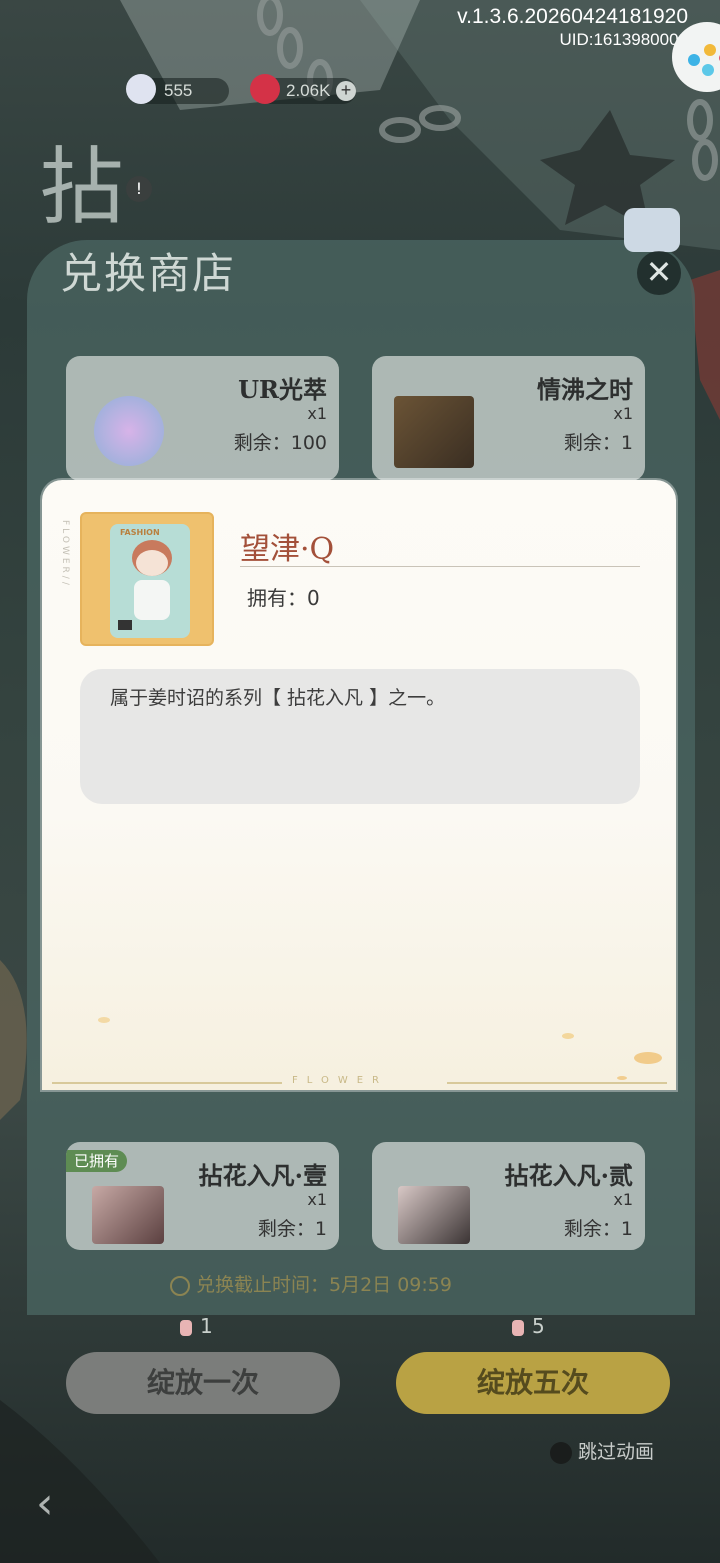 The height and width of the screenshot is (1563, 720). I want to click on status-info: v.1.3.6.20260424181920 UID:1613980003, so click(572, 27).